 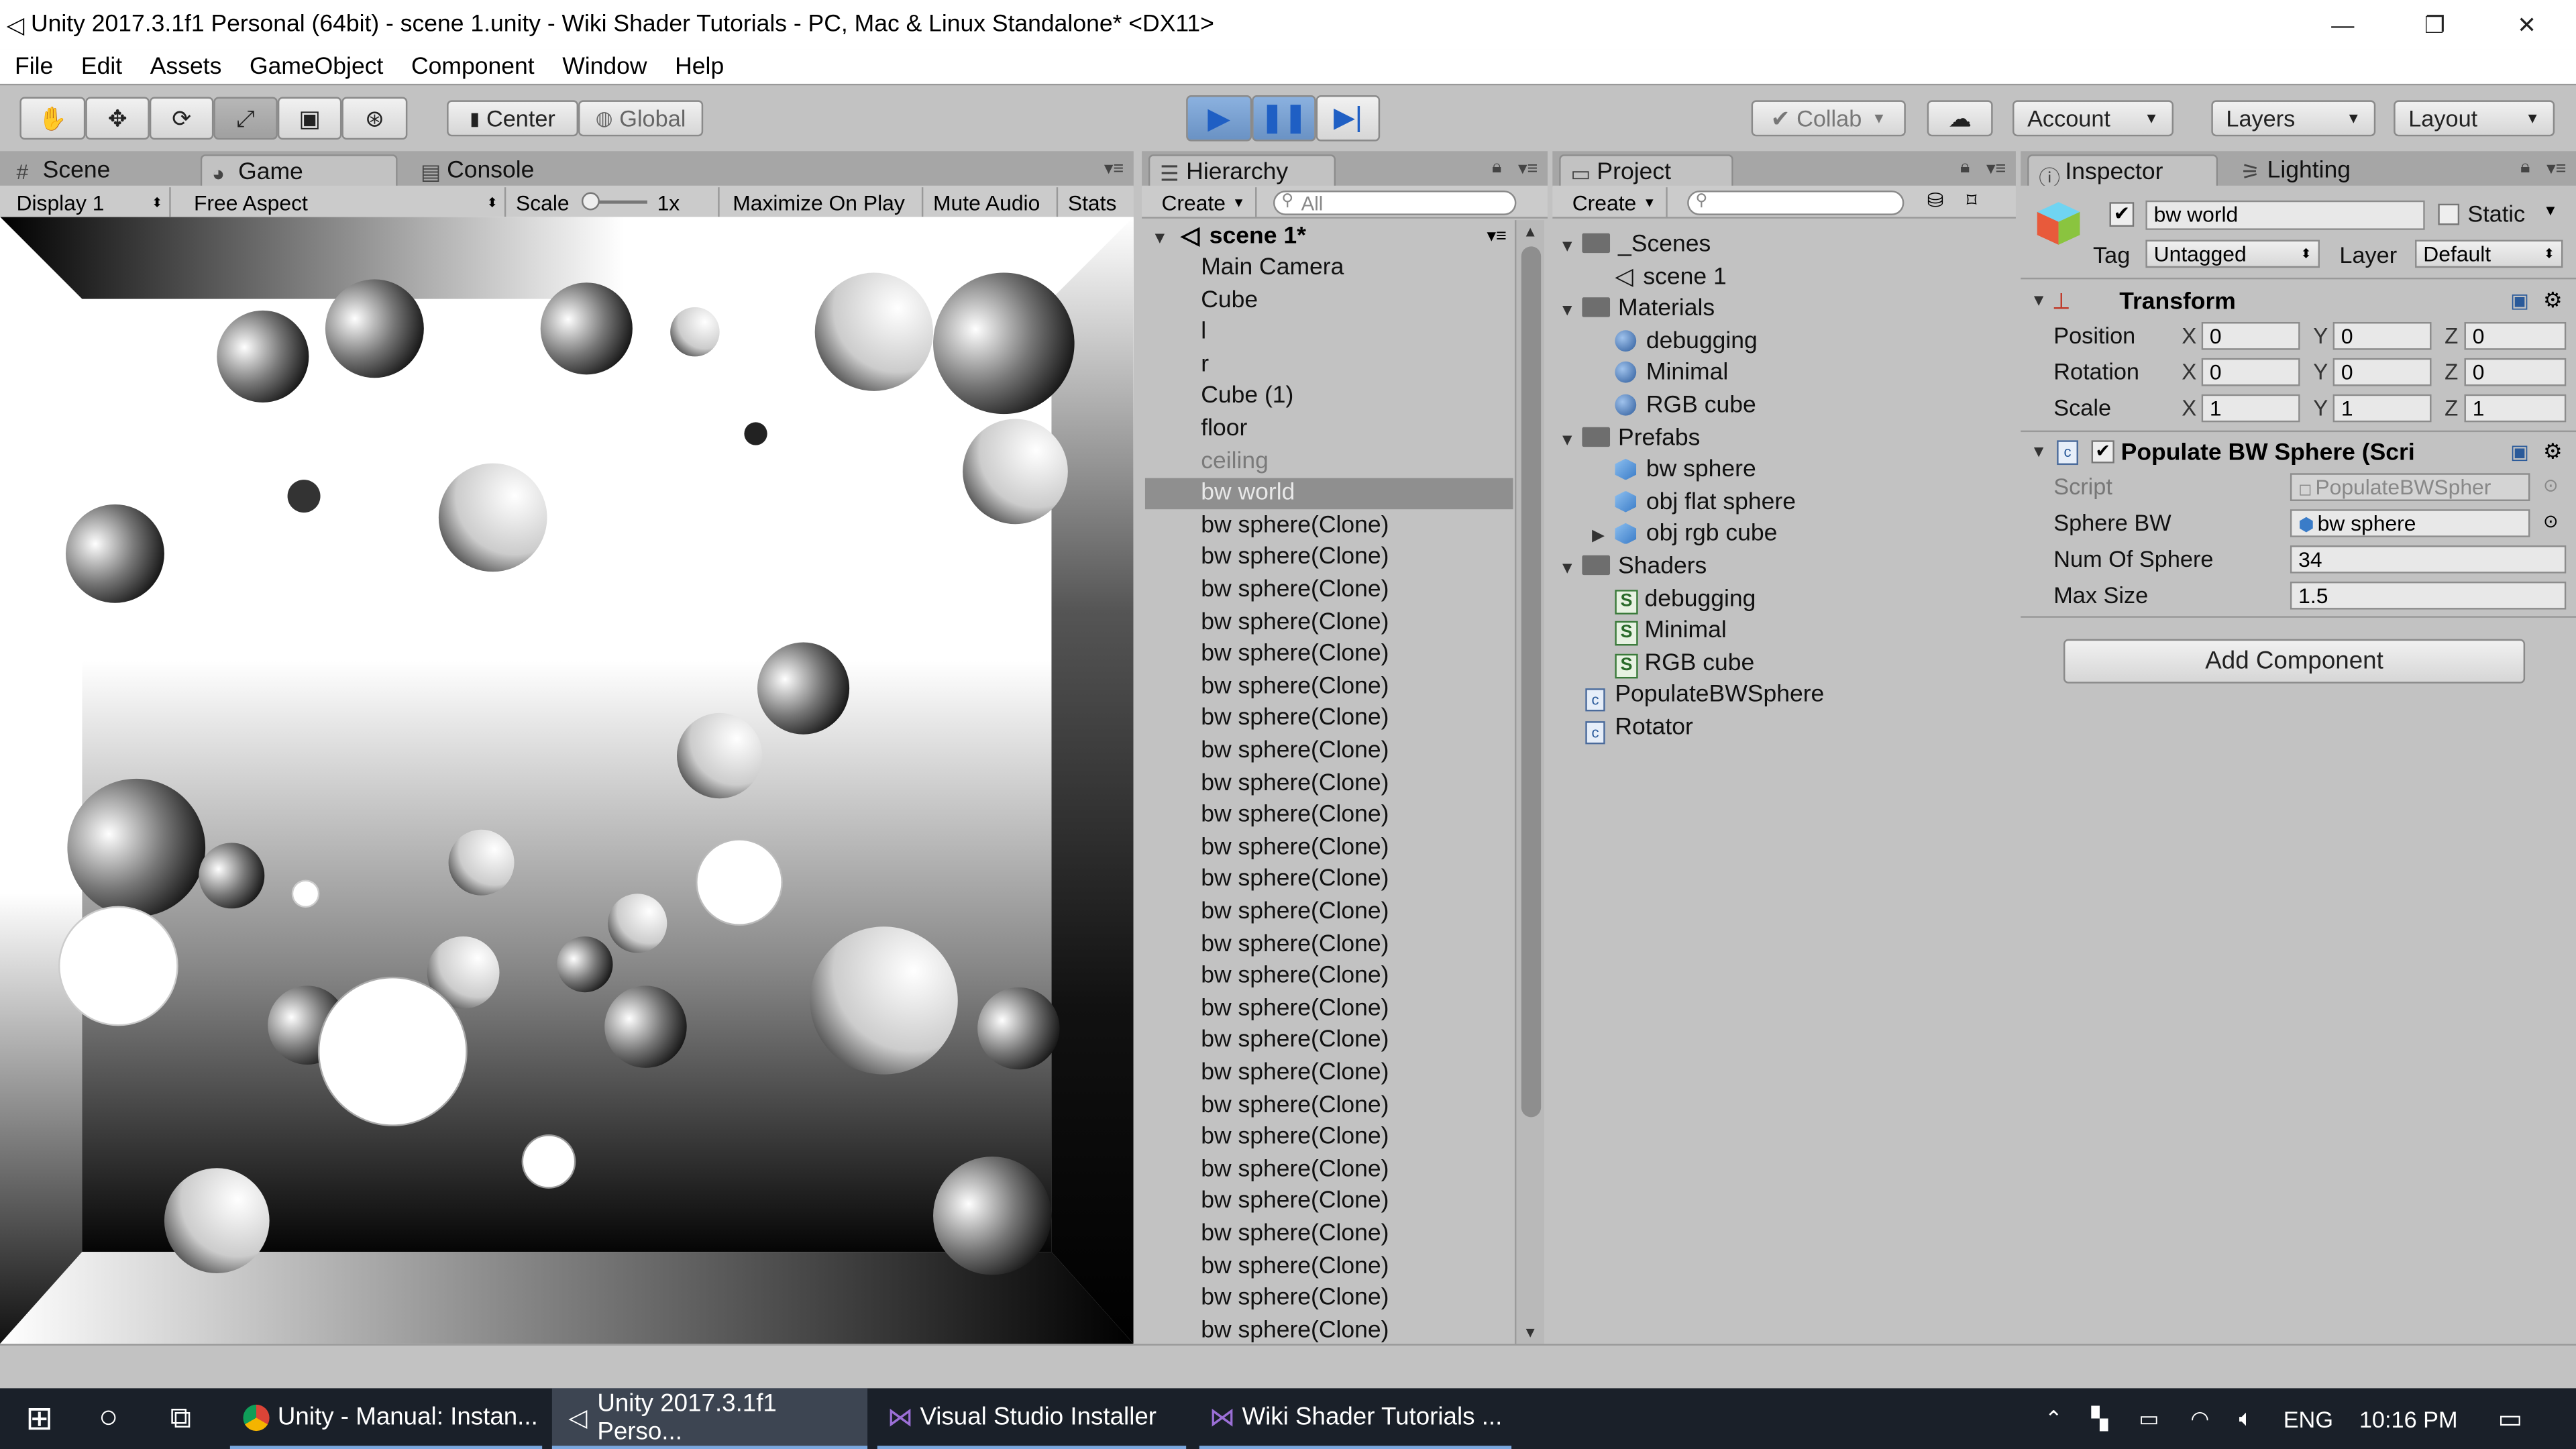 I want to click on menu-assets: Assets, so click(x=186, y=67).